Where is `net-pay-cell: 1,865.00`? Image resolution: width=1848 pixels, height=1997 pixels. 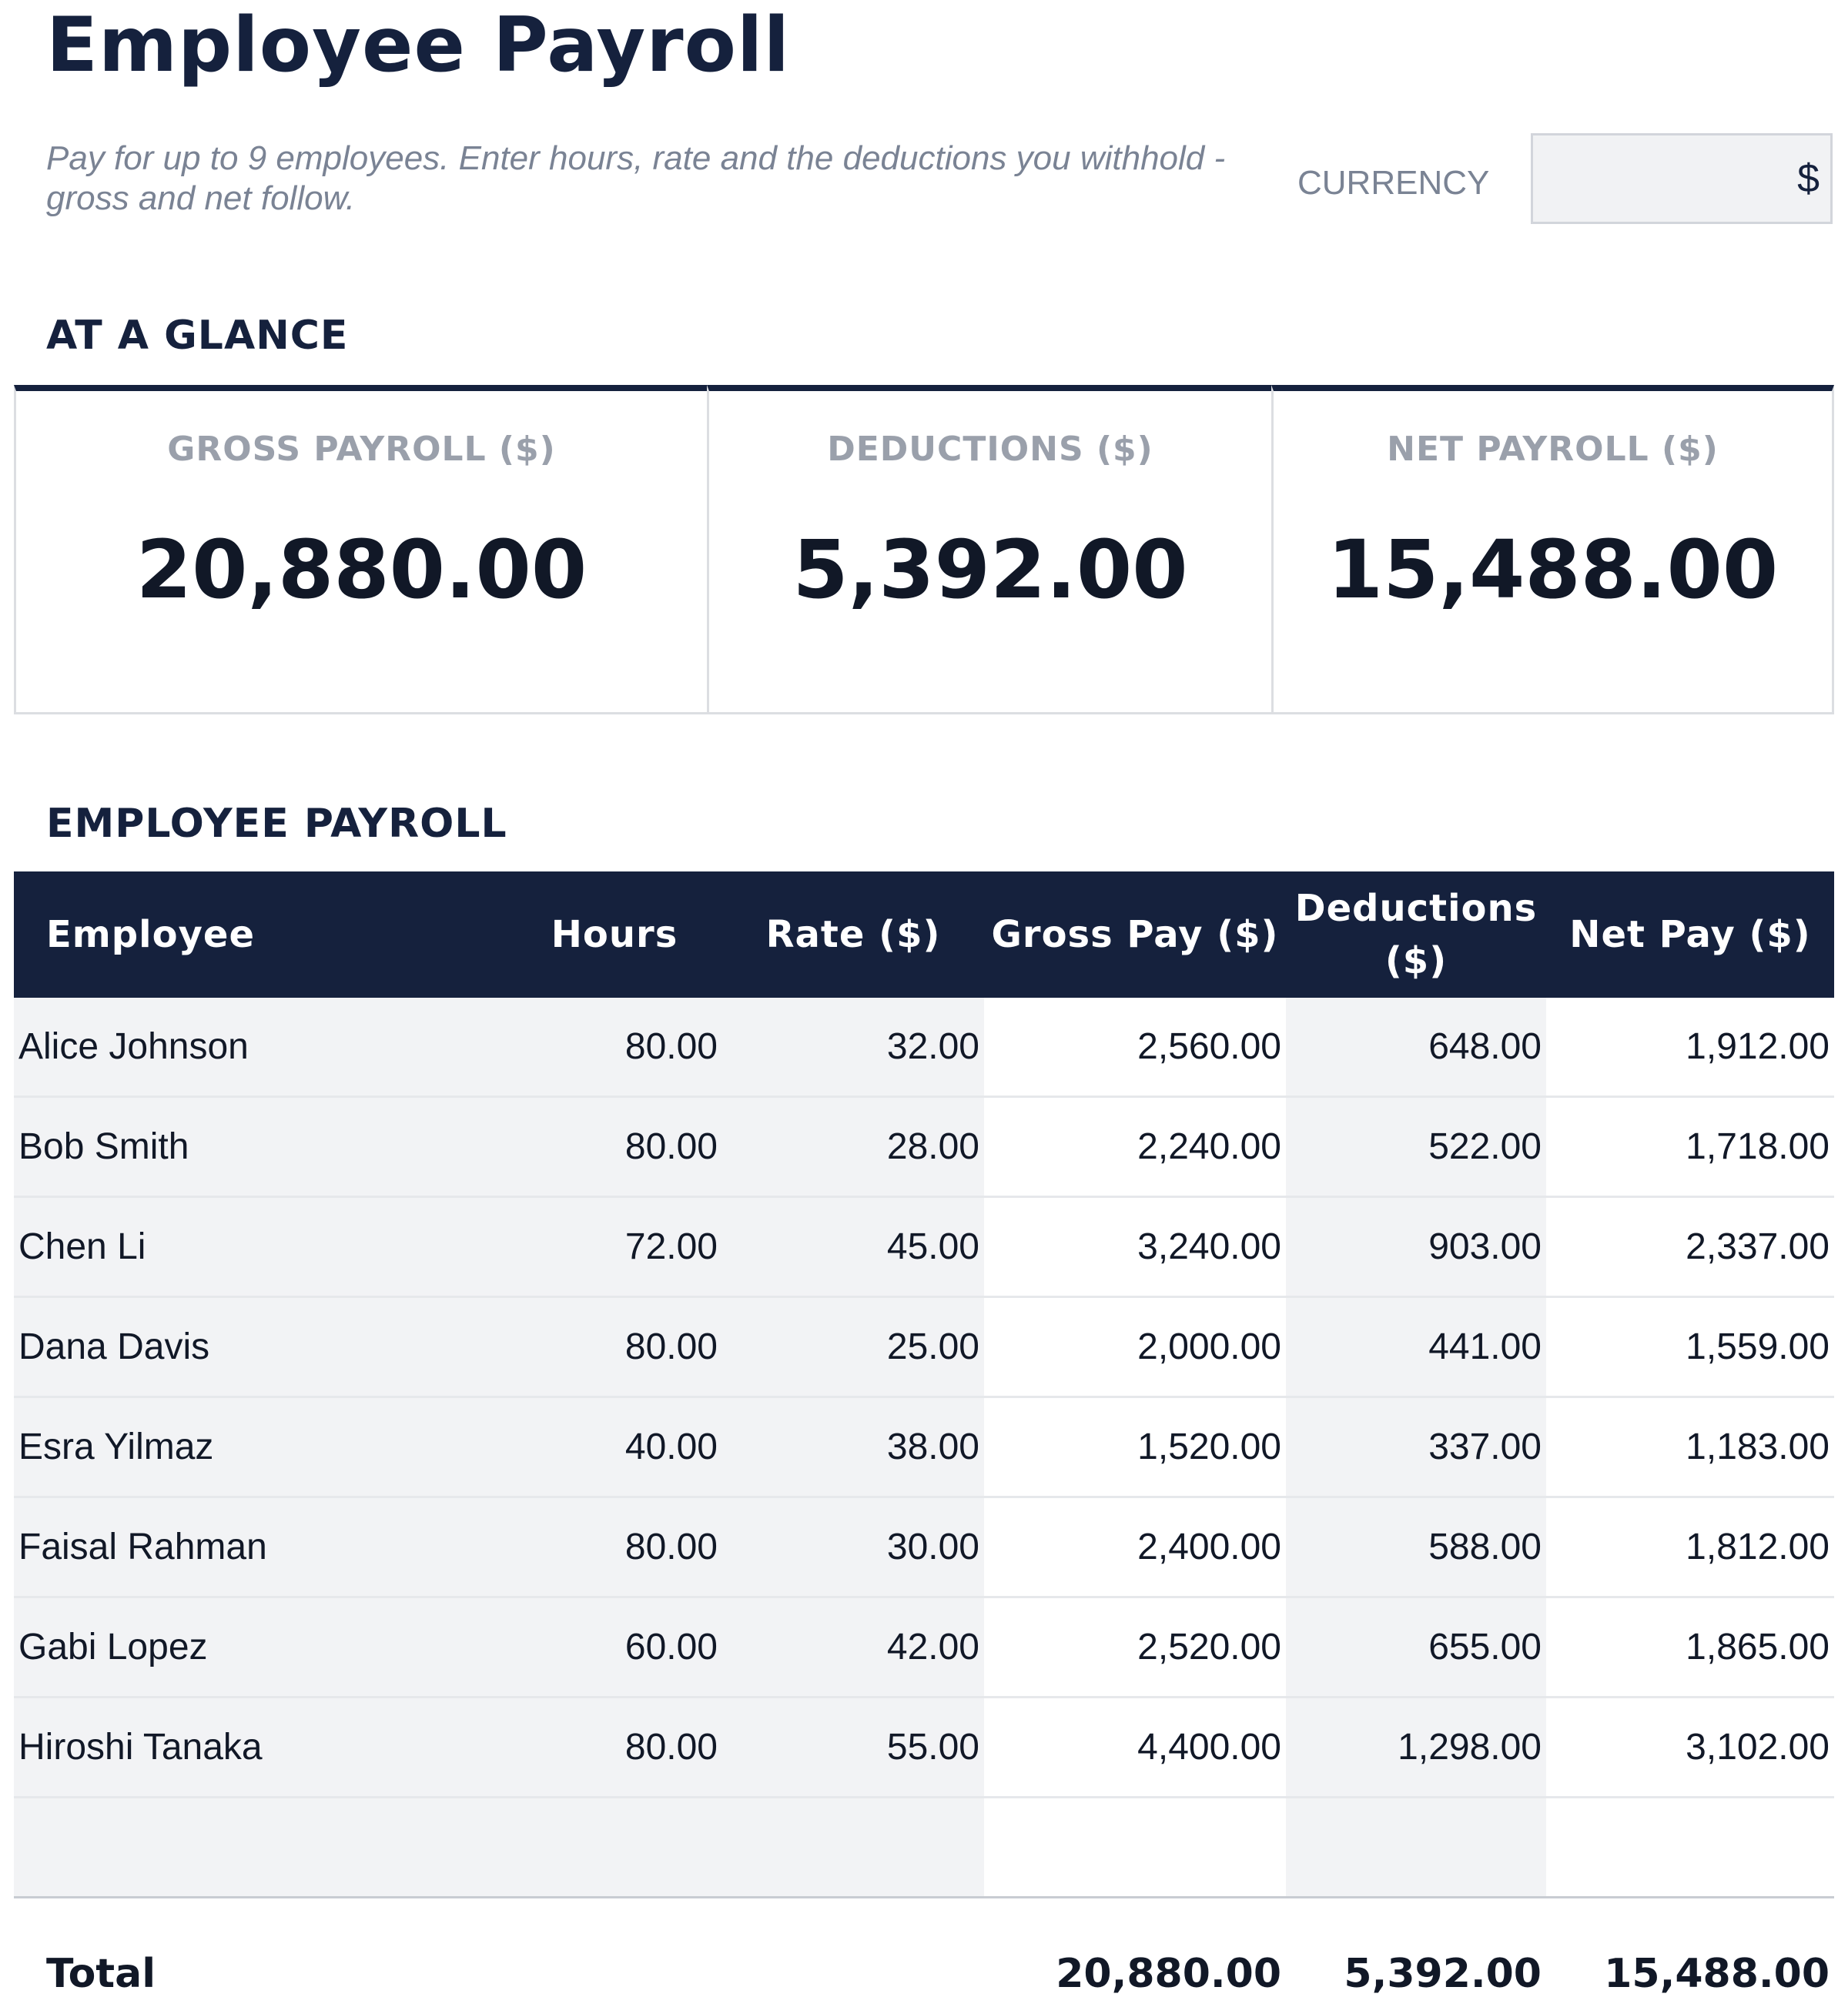
net-pay-cell: 1,865.00 is located at coordinates (1690, 1647).